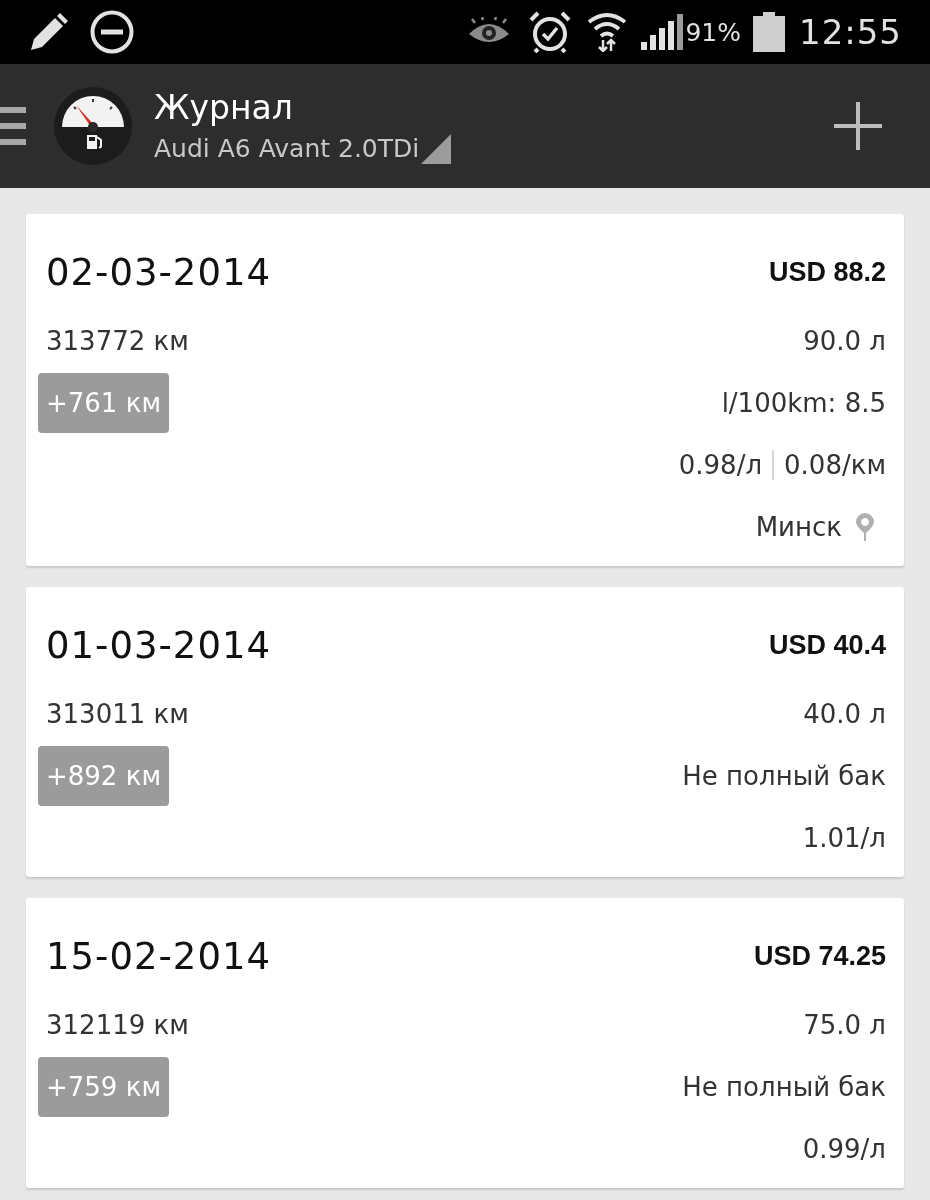 Image resolution: width=930 pixels, height=1200 pixels. Describe the element at coordinates (844, 1149) in the screenshot. I see `unit-price: 0.99/л` at that location.